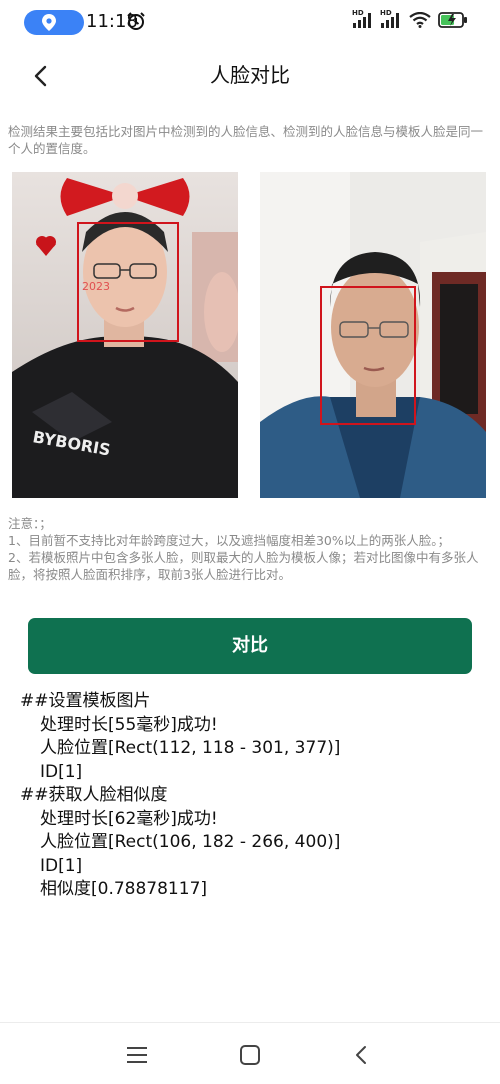 Image resolution: width=500 pixels, height=1084 pixels. Describe the element at coordinates (124, 889) in the screenshot. I see `log-similarity-value: 相似度[0.78878117]` at that location.